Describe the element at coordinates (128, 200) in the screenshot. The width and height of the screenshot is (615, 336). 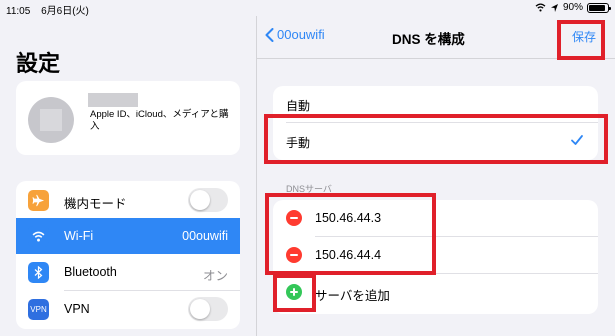
I see `sidebar-item-airplane-mode: 機内モード` at that location.